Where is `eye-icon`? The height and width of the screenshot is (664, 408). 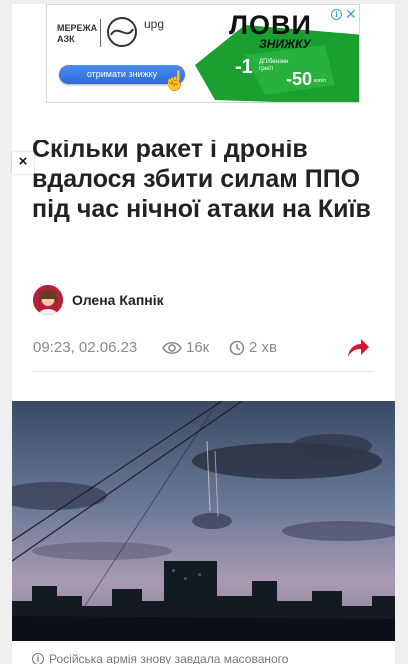
eye-icon is located at coordinates (172, 347).